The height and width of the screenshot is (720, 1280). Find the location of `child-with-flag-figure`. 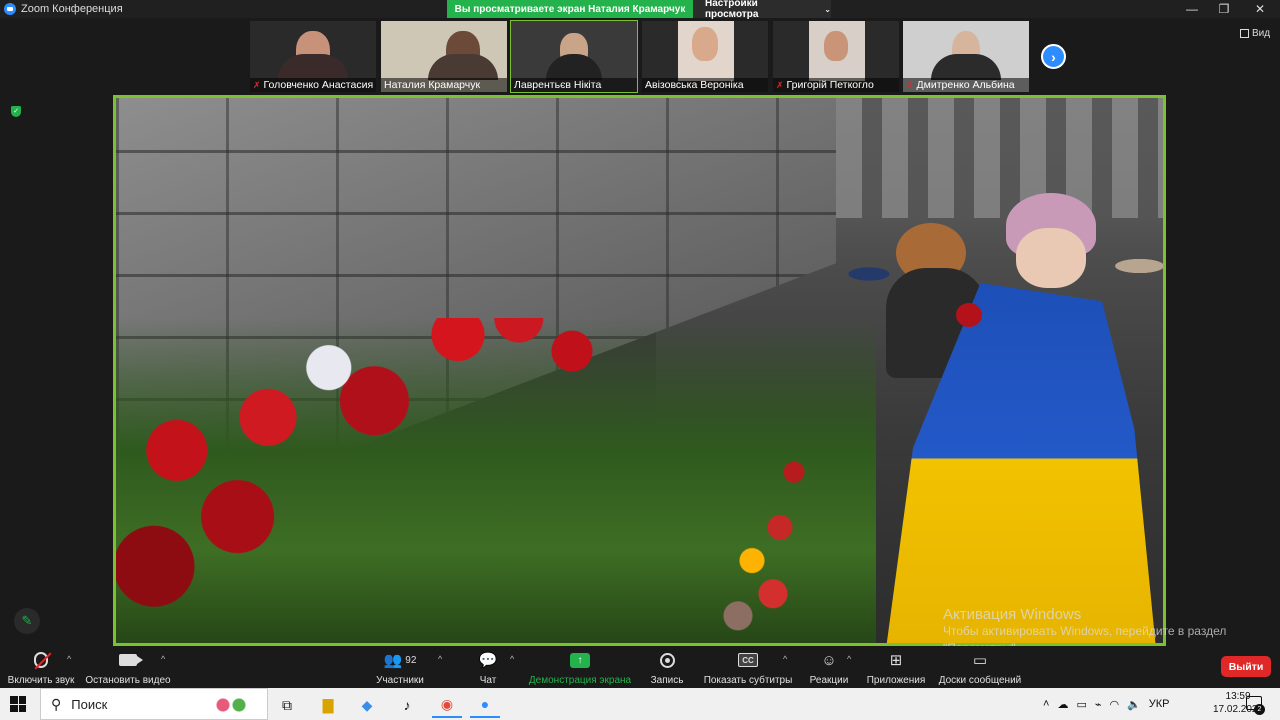

child-with-flag-figure is located at coordinates (1019, 418).